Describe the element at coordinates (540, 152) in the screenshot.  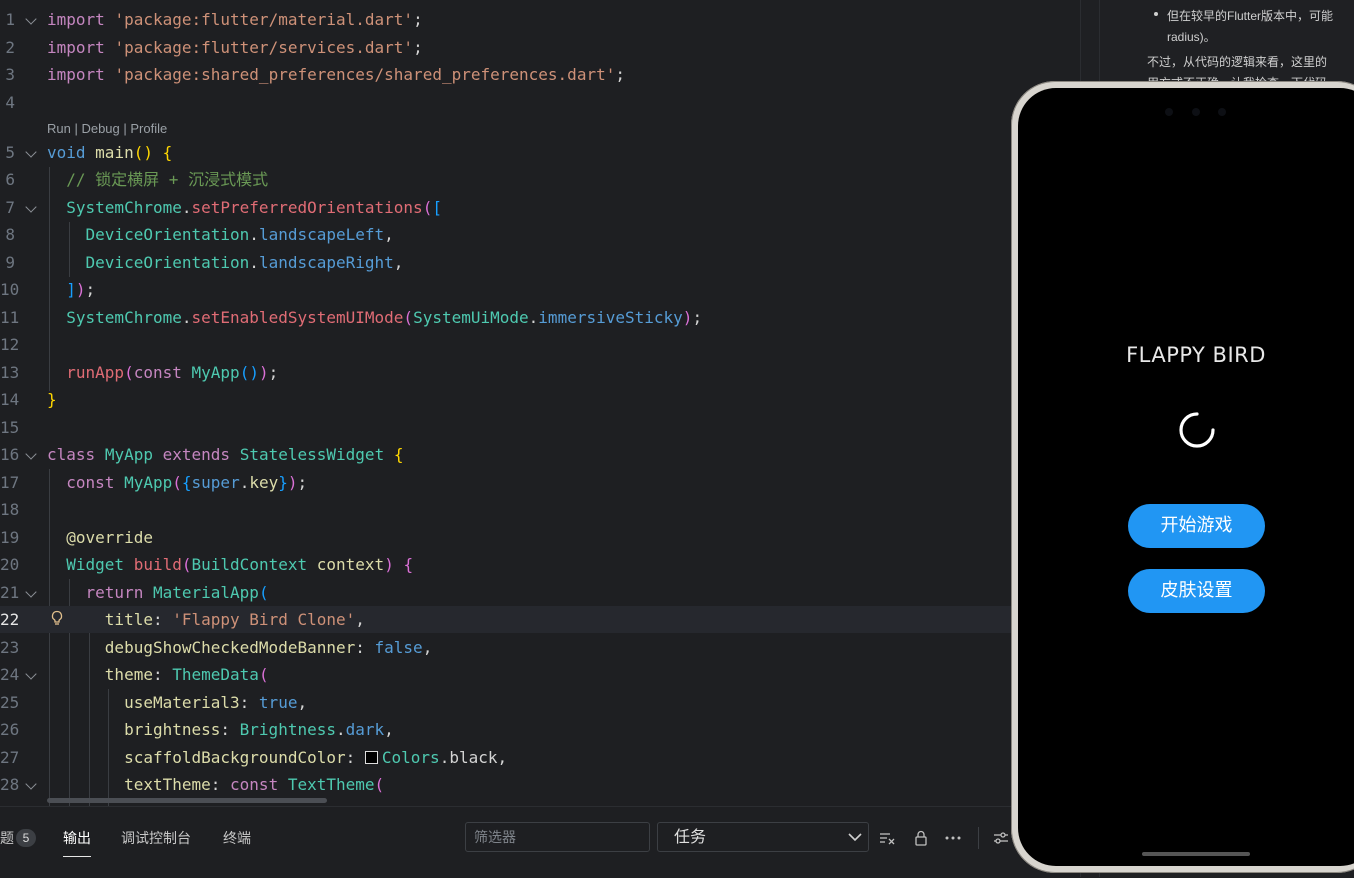
I see `code-line: 5 void main() {` at that location.